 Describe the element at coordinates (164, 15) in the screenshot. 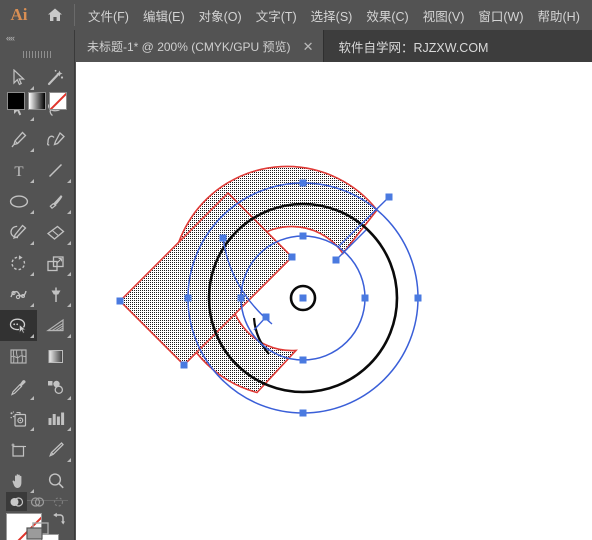

I see `menu-edit: 编辑(E)` at that location.